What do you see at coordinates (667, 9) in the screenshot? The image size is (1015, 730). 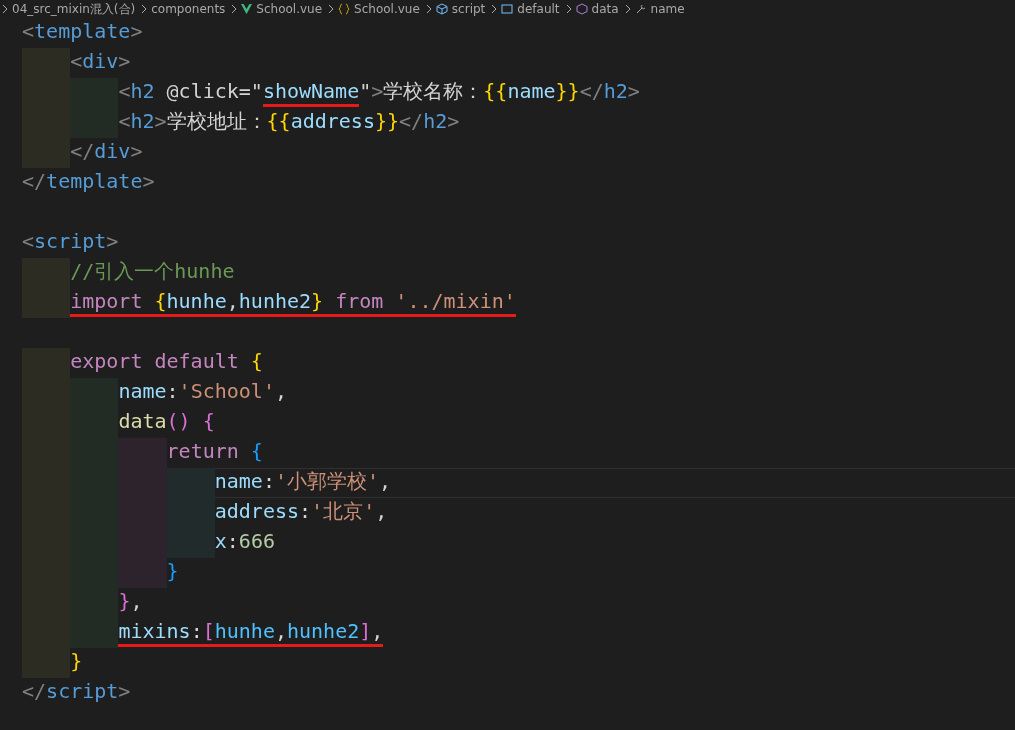 I see `breadcrumb-item: name` at bounding box center [667, 9].